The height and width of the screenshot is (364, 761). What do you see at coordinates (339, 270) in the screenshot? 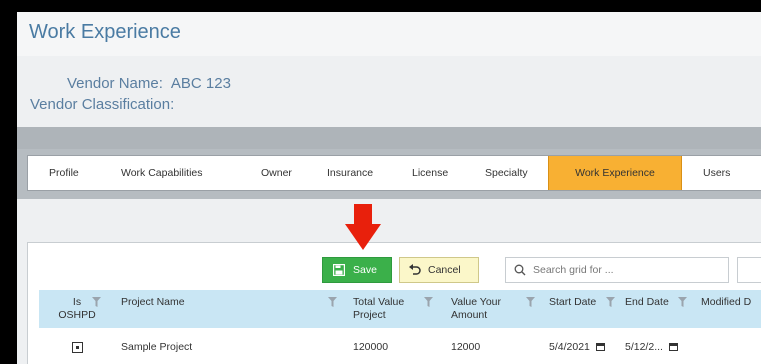
I see `save-icon` at bounding box center [339, 270].